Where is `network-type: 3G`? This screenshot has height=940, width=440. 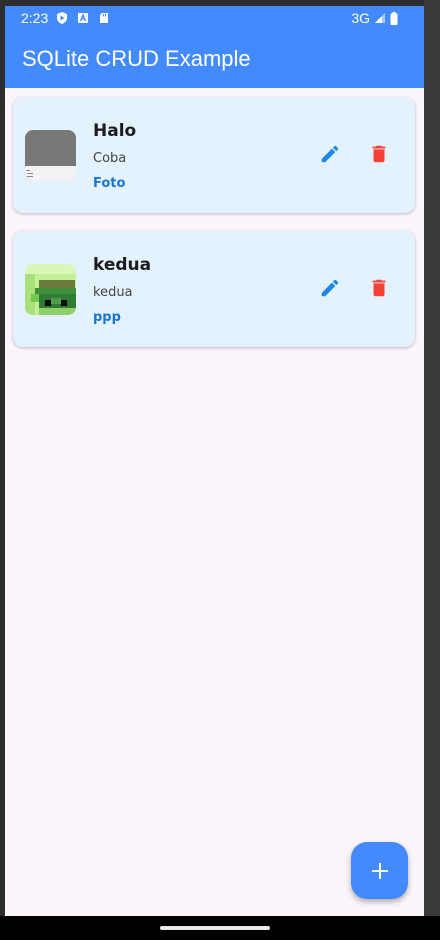 network-type: 3G is located at coordinates (360, 18).